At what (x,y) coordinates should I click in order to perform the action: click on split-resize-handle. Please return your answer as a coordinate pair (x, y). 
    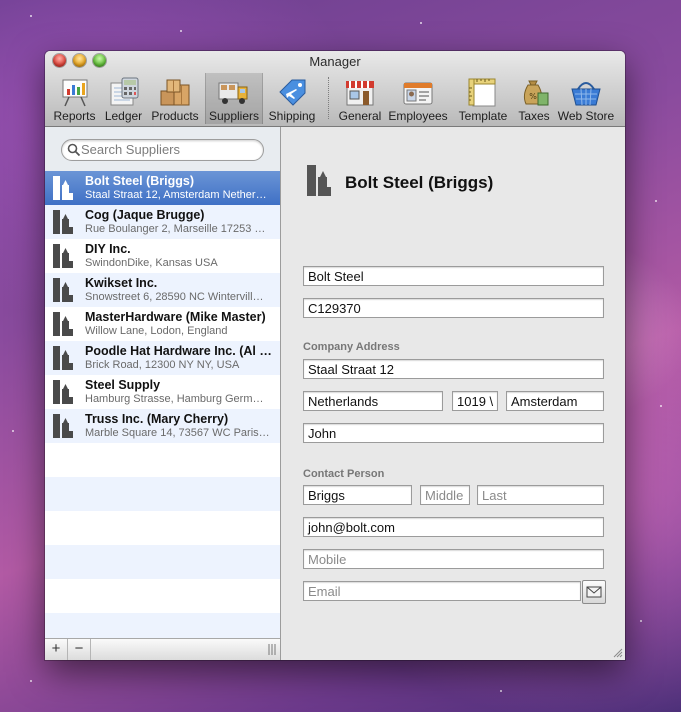
    Looking at the image, I should click on (272, 649).